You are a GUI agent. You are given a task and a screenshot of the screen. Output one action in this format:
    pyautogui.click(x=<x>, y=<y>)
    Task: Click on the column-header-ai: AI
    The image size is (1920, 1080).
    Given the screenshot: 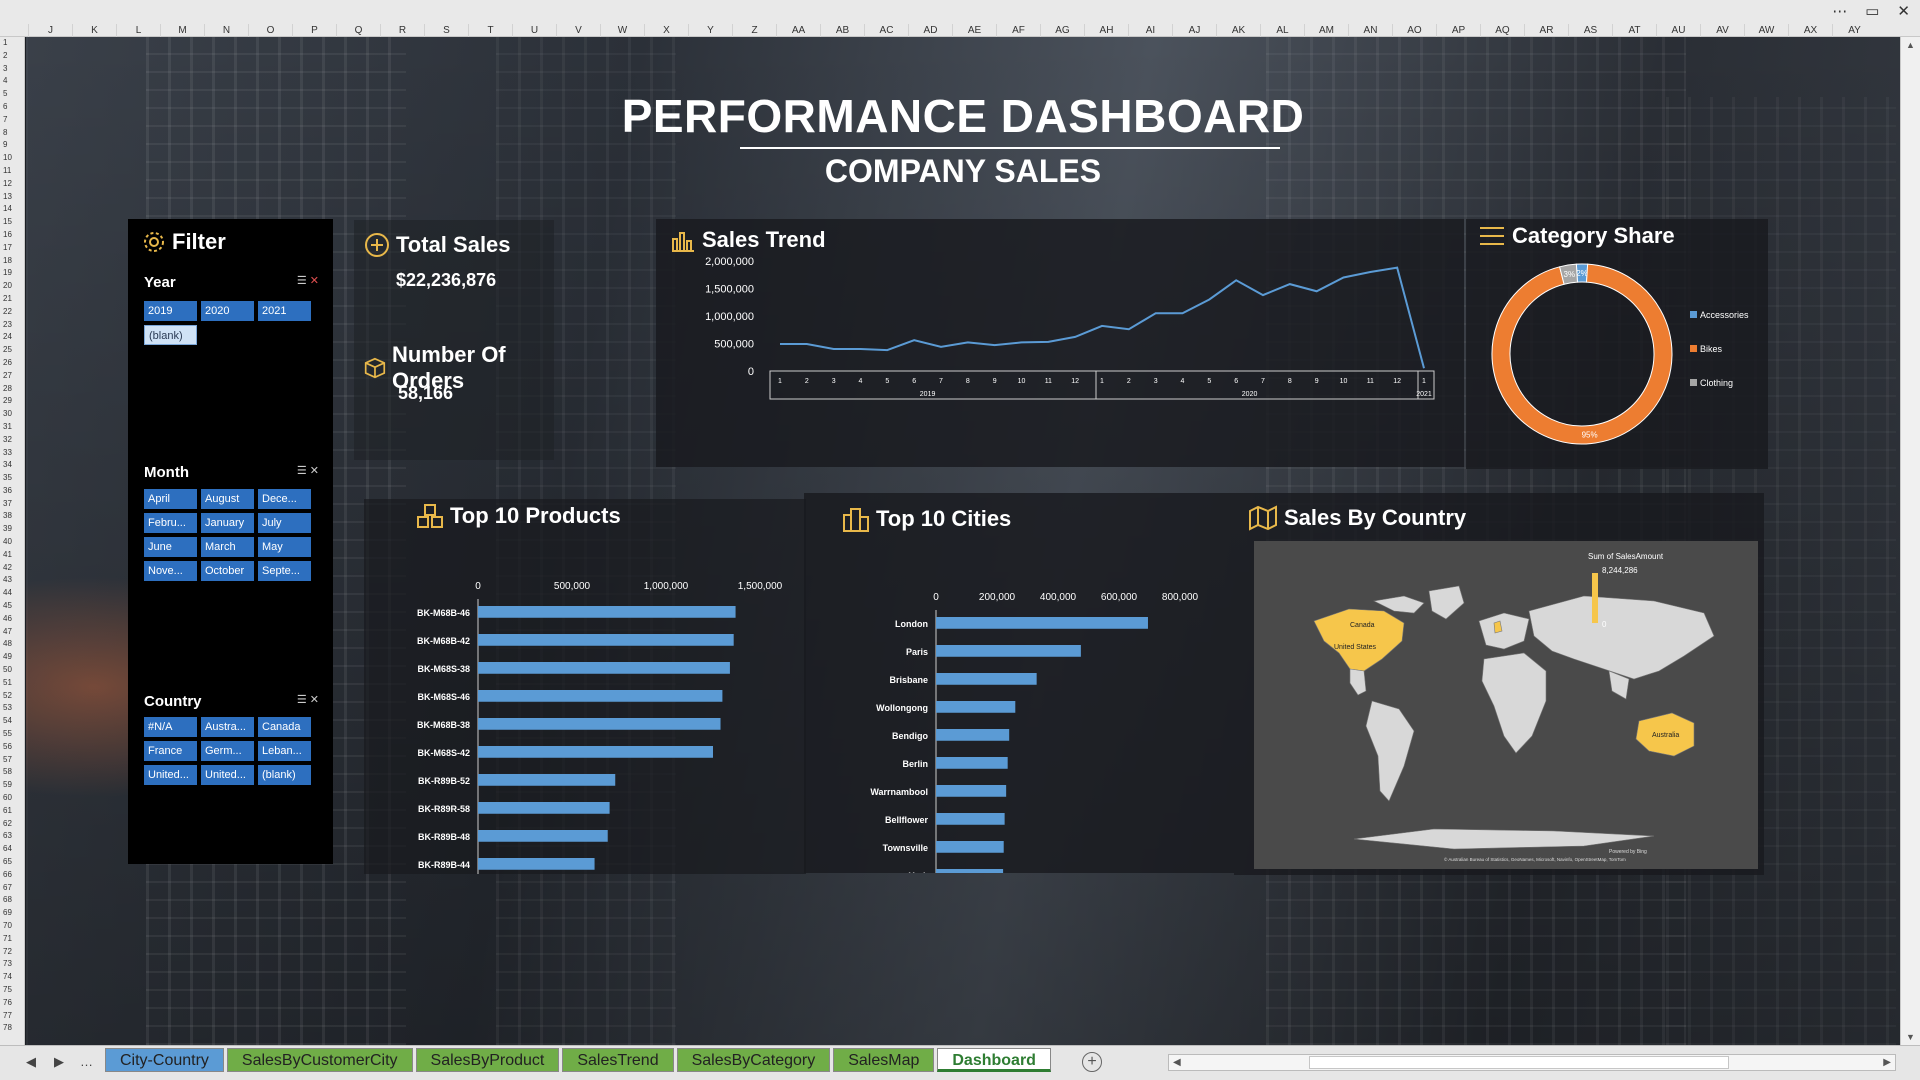 What is the action you would take?
    pyautogui.click(x=1150, y=30)
    